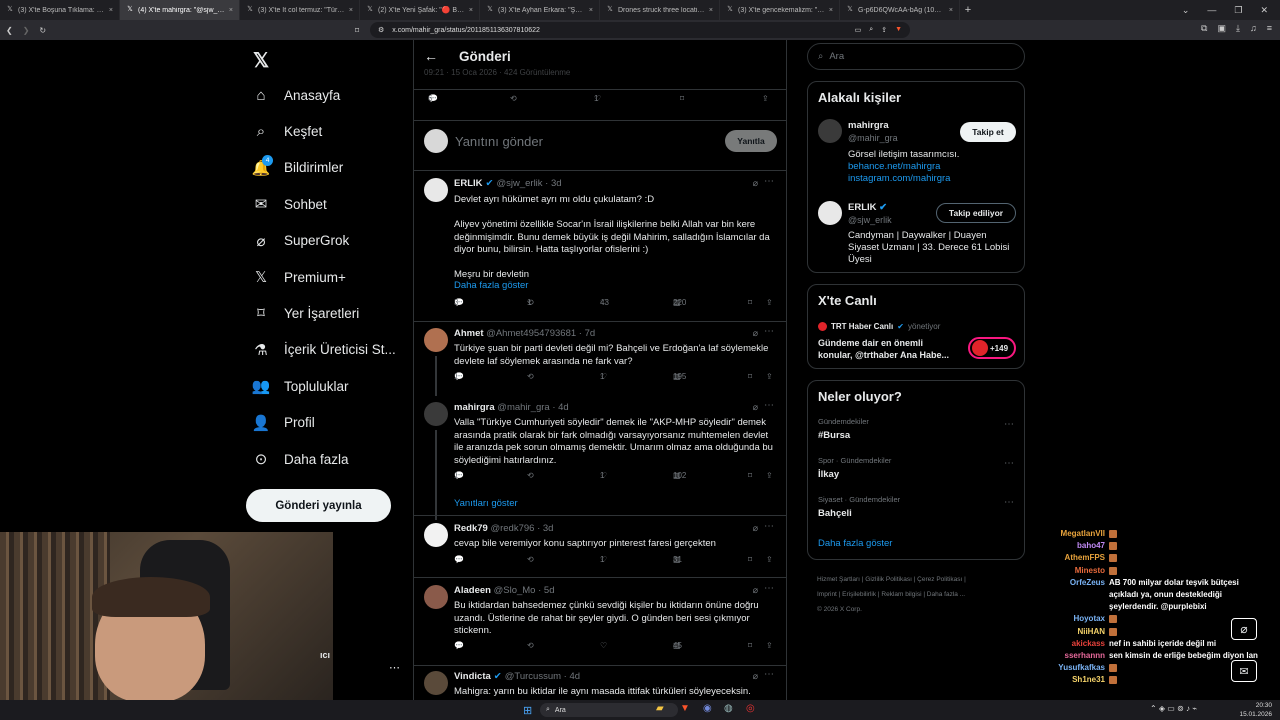 Image resolution: width=1280 pixels, height=720 pixels. What do you see at coordinates (1254, 710) in the screenshot?
I see `clock: 20:30 15.01.2026` at bounding box center [1254, 710].